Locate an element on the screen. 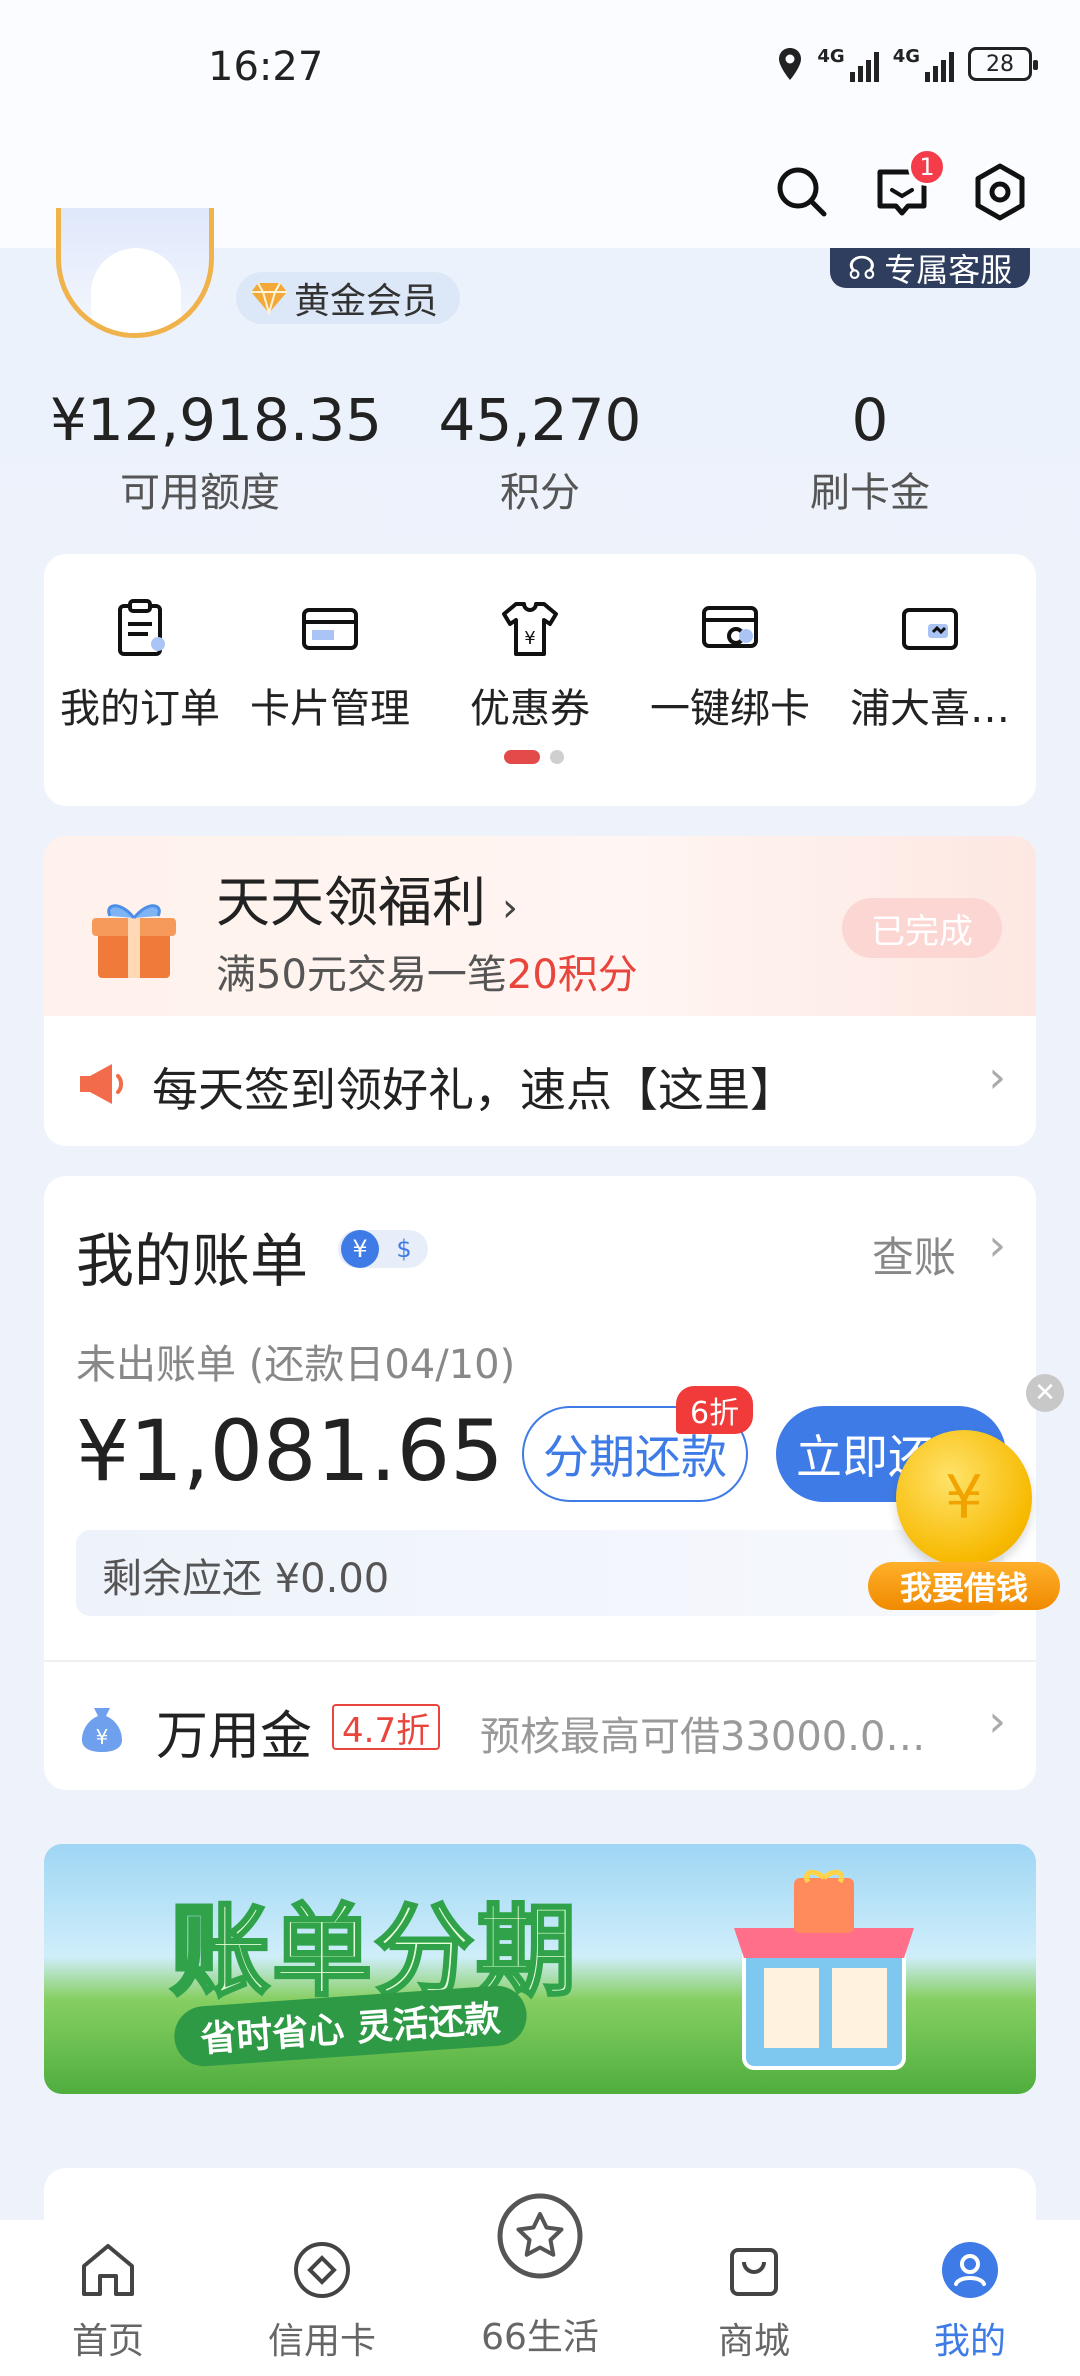  daily-welfare: 天天领福利 › 满50元交易一笔20积分 已完成 is located at coordinates (540, 926).